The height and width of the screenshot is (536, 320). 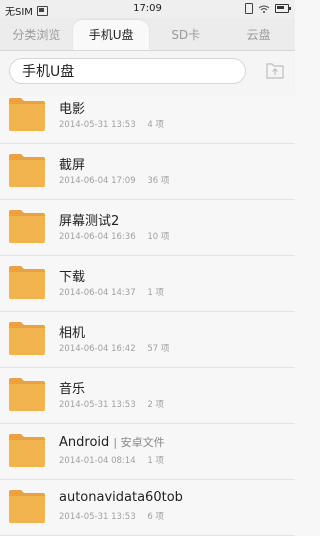 What do you see at coordinates (97, 237) in the screenshot?
I see `file-date: 2014-06-04 16:36` at bounding box center [97, 237].